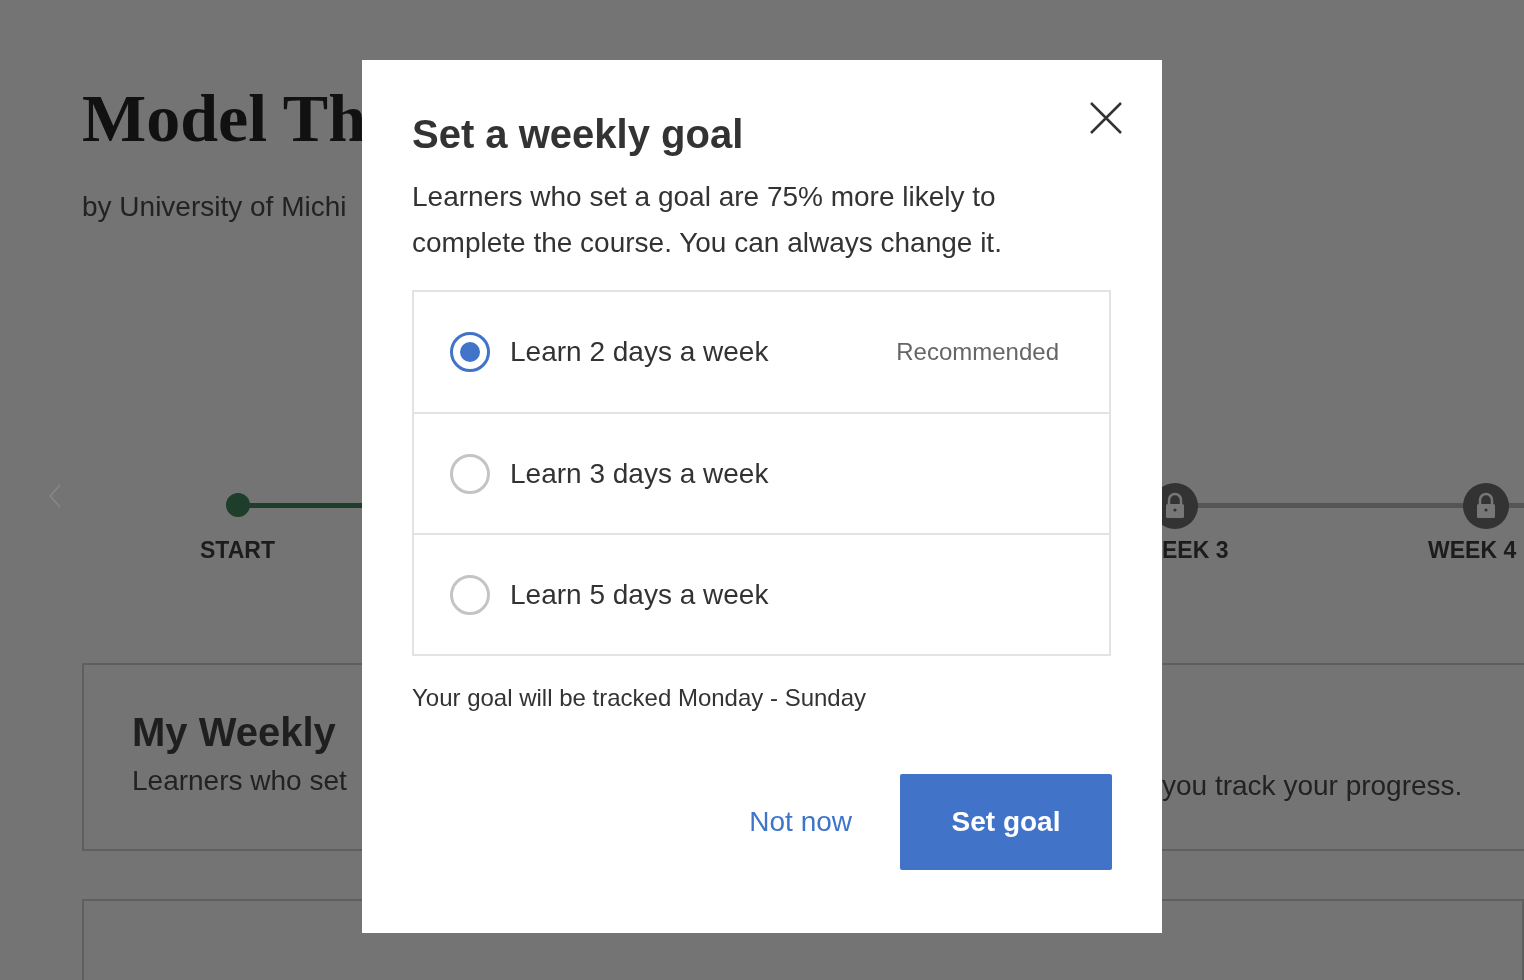 This screenshot has width=1524, height=980. Describe the element at coordinates (240, 781) in the screenshot. I see `card-text: Learners who set` at that location.